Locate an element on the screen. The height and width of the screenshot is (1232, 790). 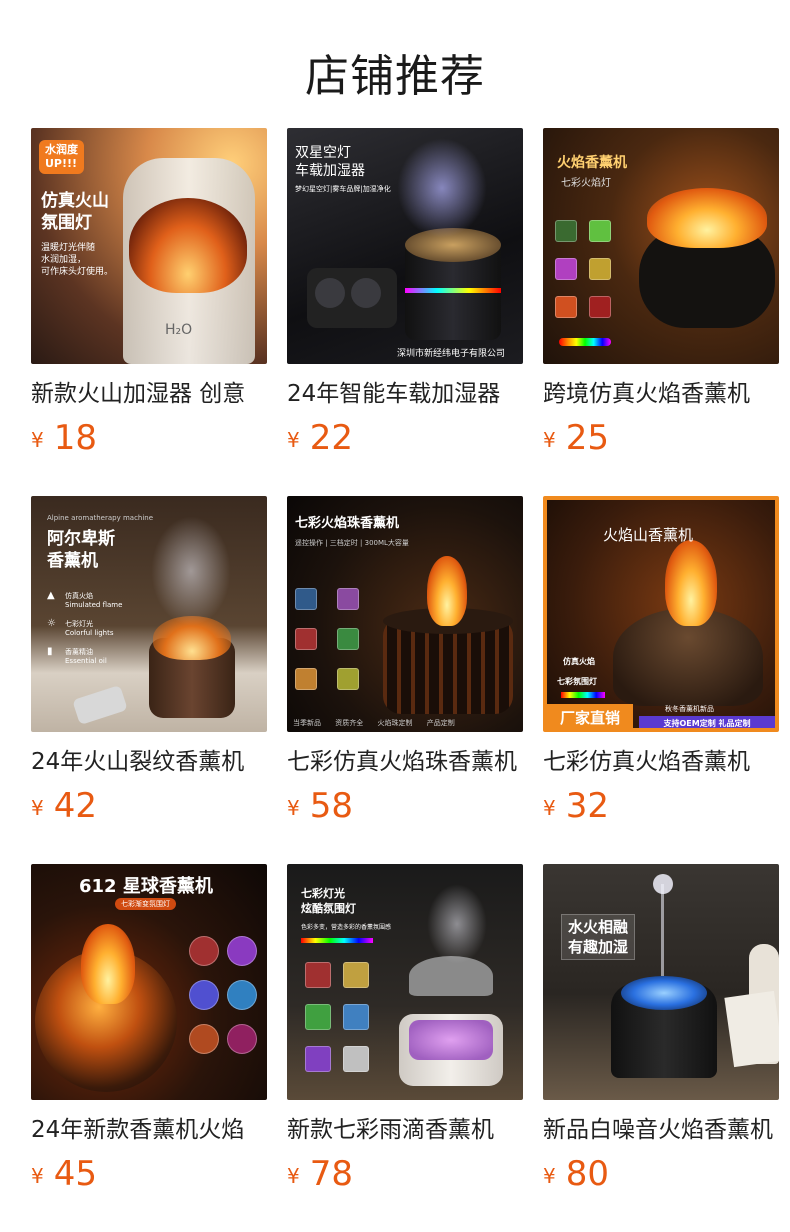
image-headline: 炫酷氛围灯 is located at coordinates (328, 908).